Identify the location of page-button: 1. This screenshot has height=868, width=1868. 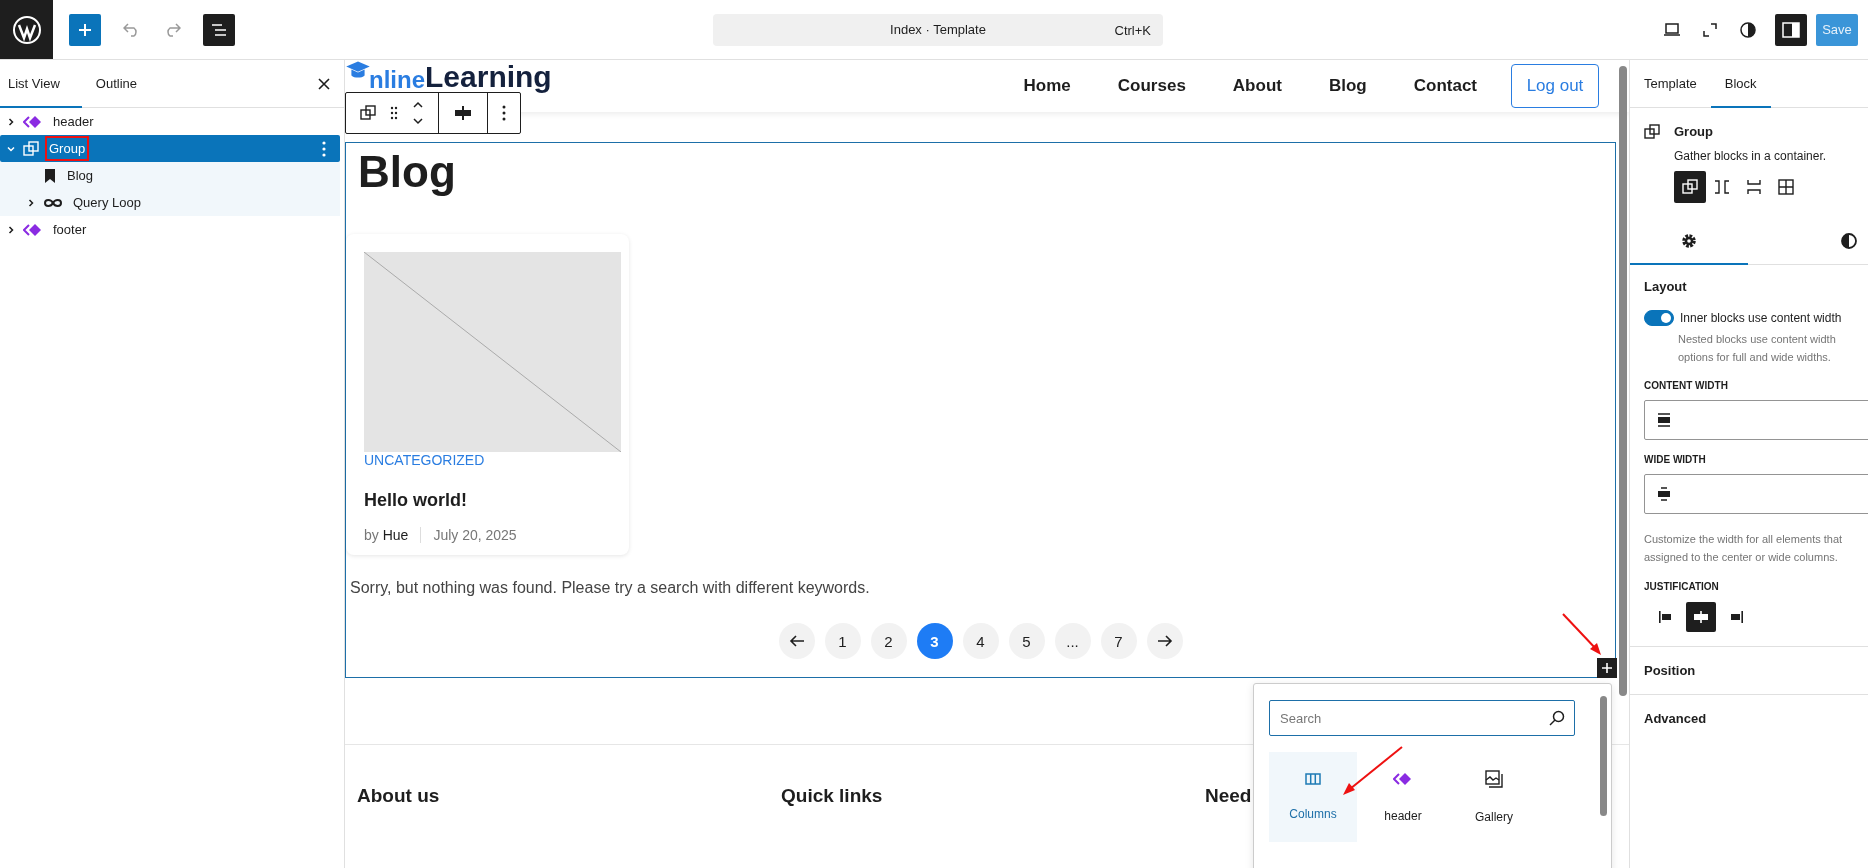
(842, 641).